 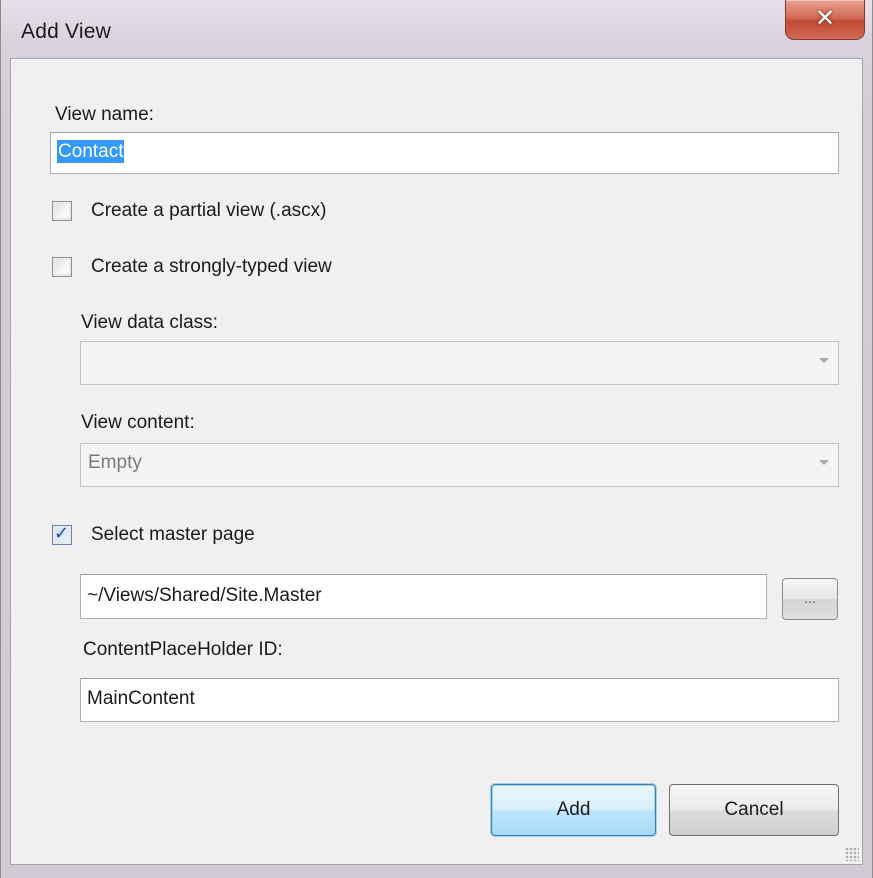 I want to click on checkmark-icon: ✓, so click(x=62, y=533).